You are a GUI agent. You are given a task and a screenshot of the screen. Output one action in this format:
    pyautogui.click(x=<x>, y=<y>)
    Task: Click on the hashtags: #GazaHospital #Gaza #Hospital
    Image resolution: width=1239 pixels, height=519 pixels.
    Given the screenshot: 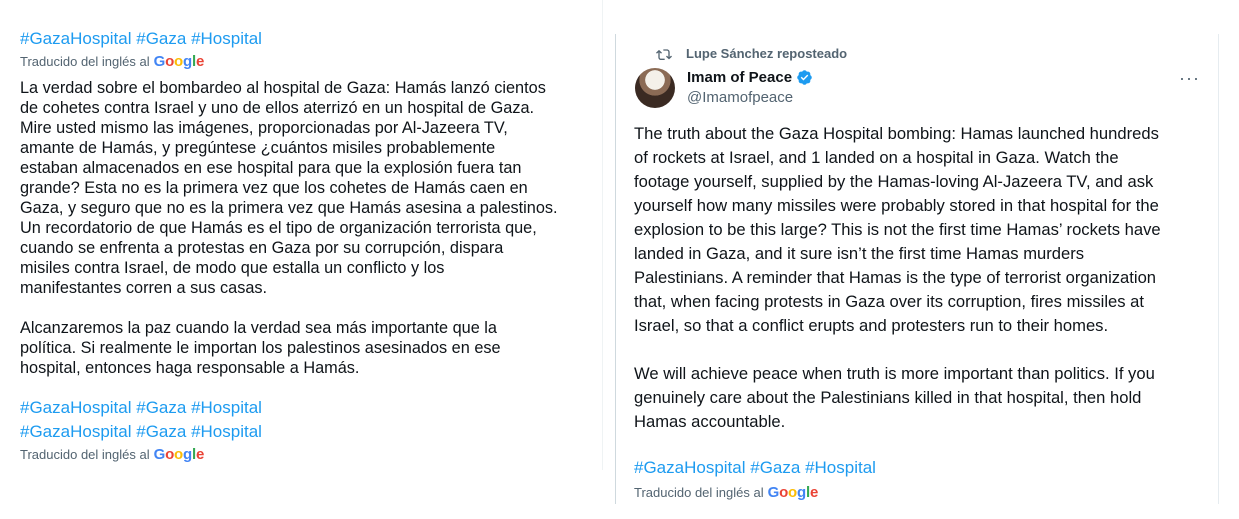 What is the action you would take?
    pyautogui.click(x=755, y=468)
    